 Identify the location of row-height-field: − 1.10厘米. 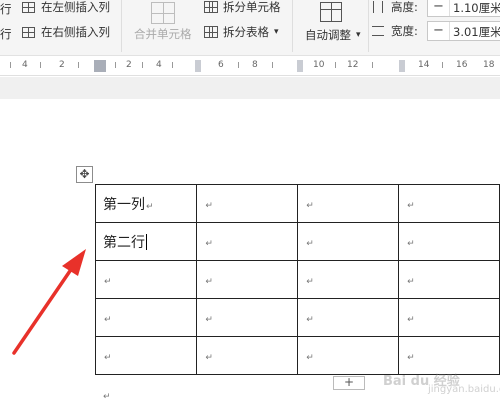
(463, 8).